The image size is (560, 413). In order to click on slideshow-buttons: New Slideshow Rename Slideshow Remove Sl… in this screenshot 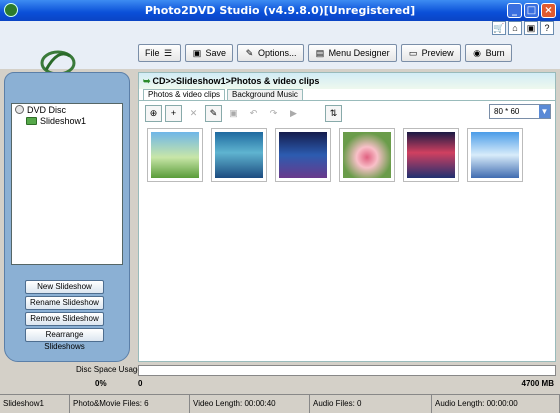, I will do `click(64, 315)`.